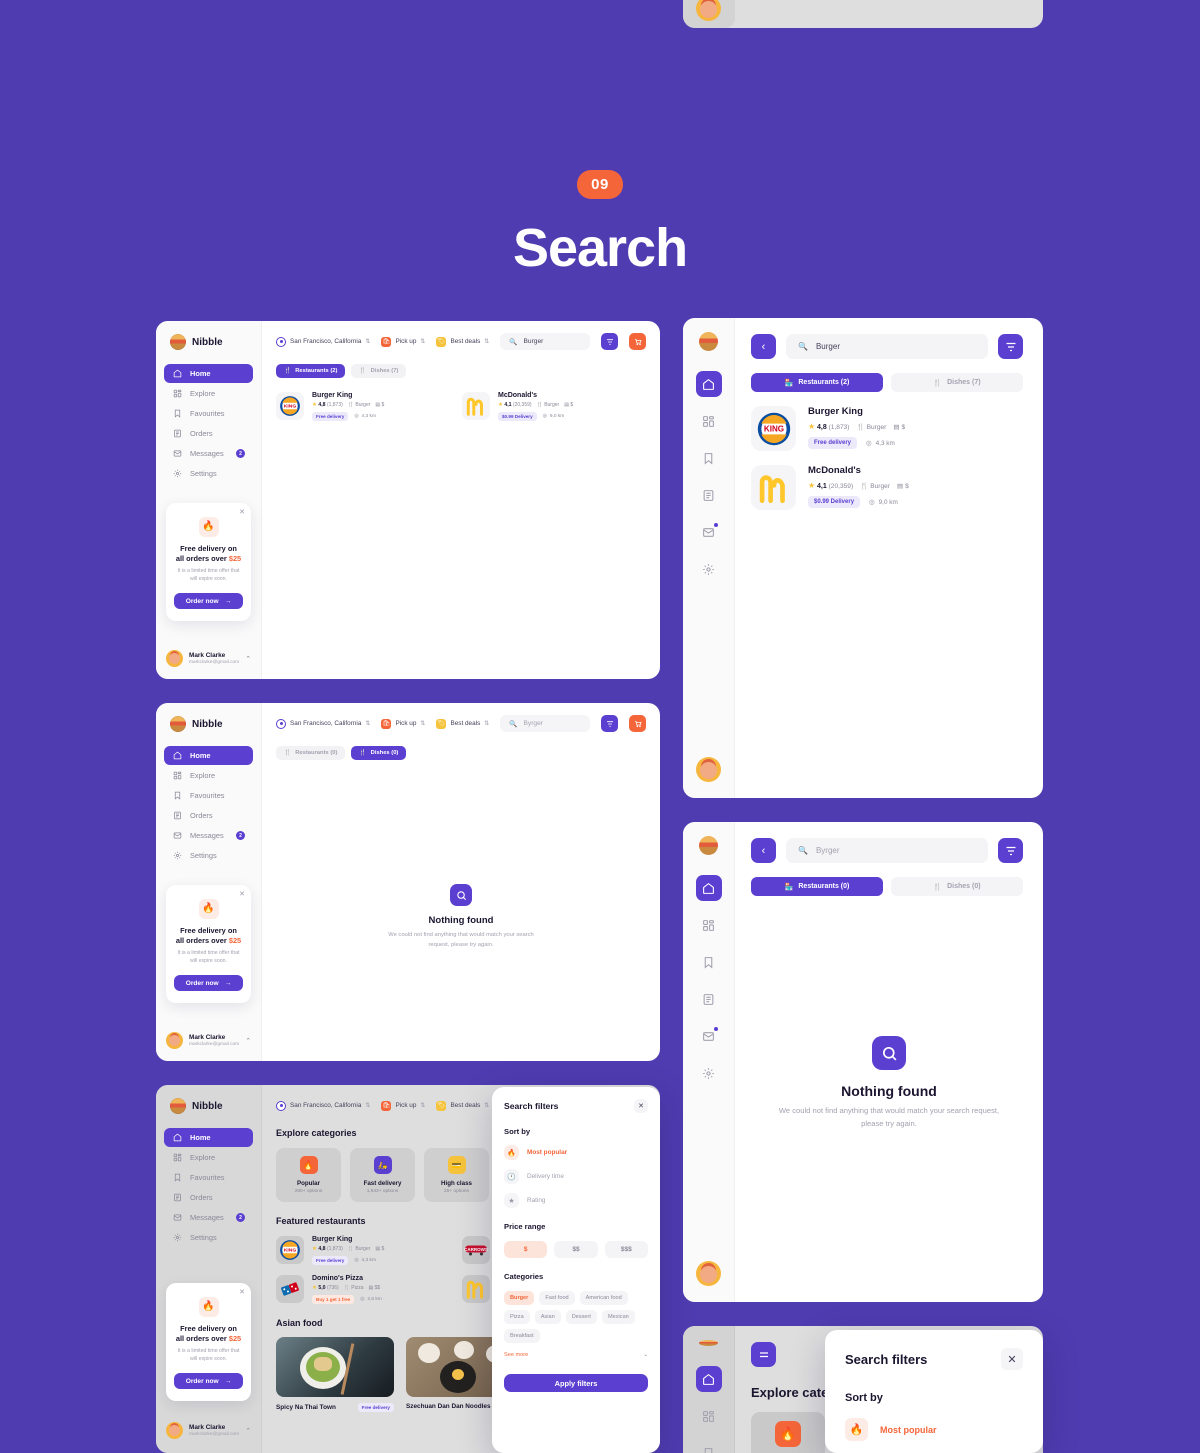 The height and width of the screenshot is (1453, 1200). What do you see at coordinates (311, 371) in the screenshot?
I see `tab-restaurants: 🍴 Restaurants (2)` at bounding box center [311, 371].